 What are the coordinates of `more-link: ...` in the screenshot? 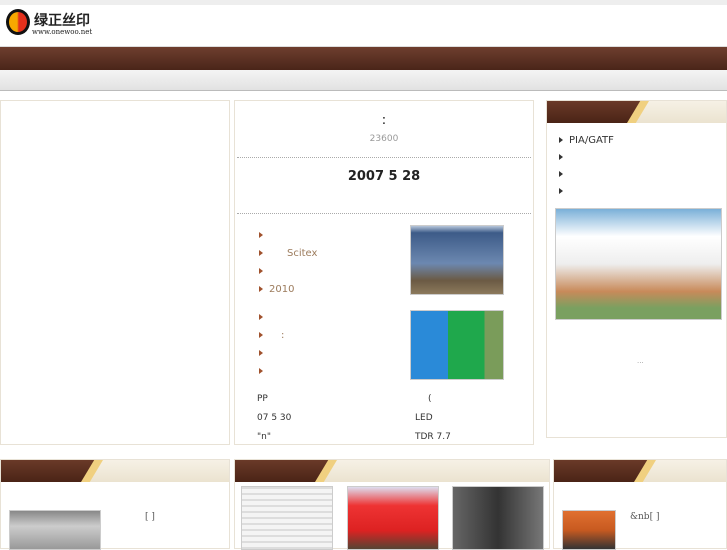 It's located at (640, 361).